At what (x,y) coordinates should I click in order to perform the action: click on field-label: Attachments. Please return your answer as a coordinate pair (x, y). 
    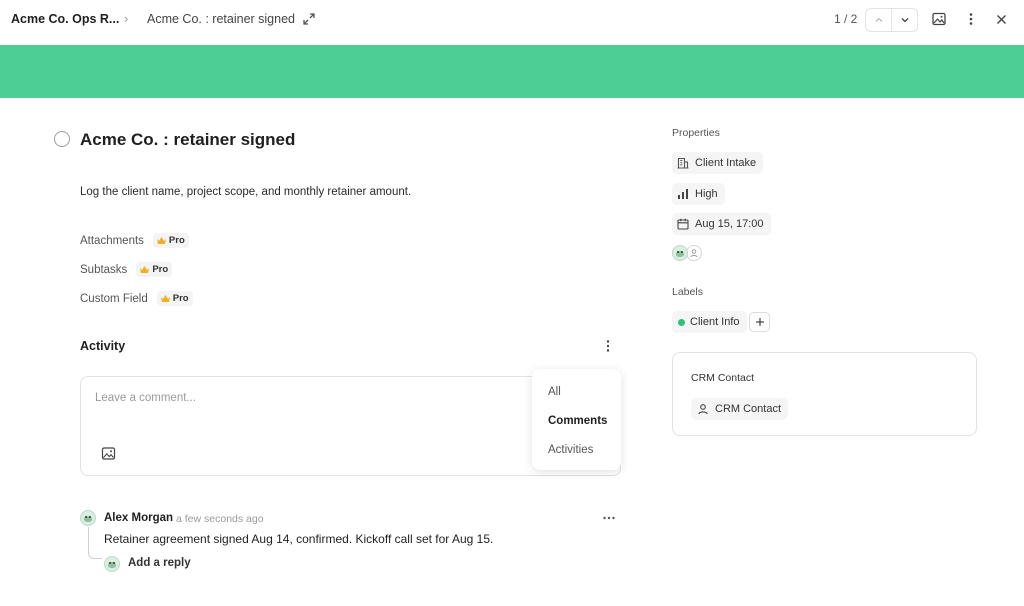
    Looking at the image, I should click on (112, 240).